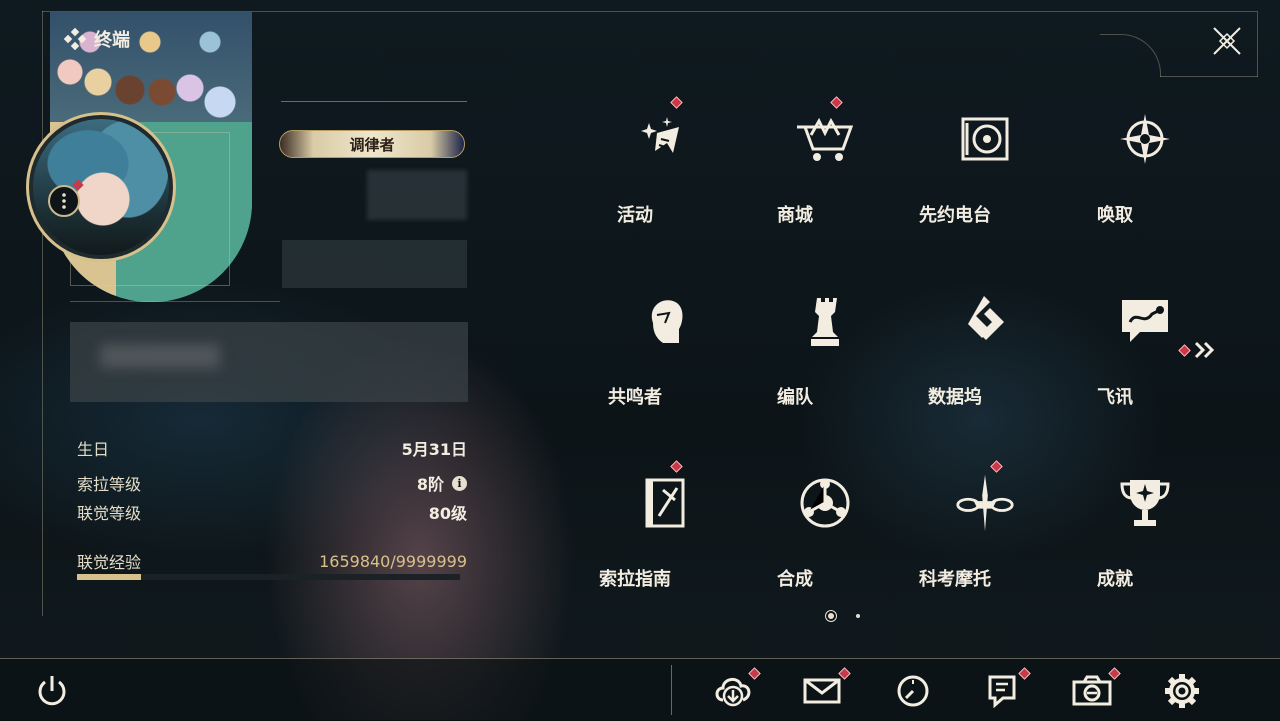 The image size is (1280, 721). I want to click on blurred-id-field, so click(374, 264).